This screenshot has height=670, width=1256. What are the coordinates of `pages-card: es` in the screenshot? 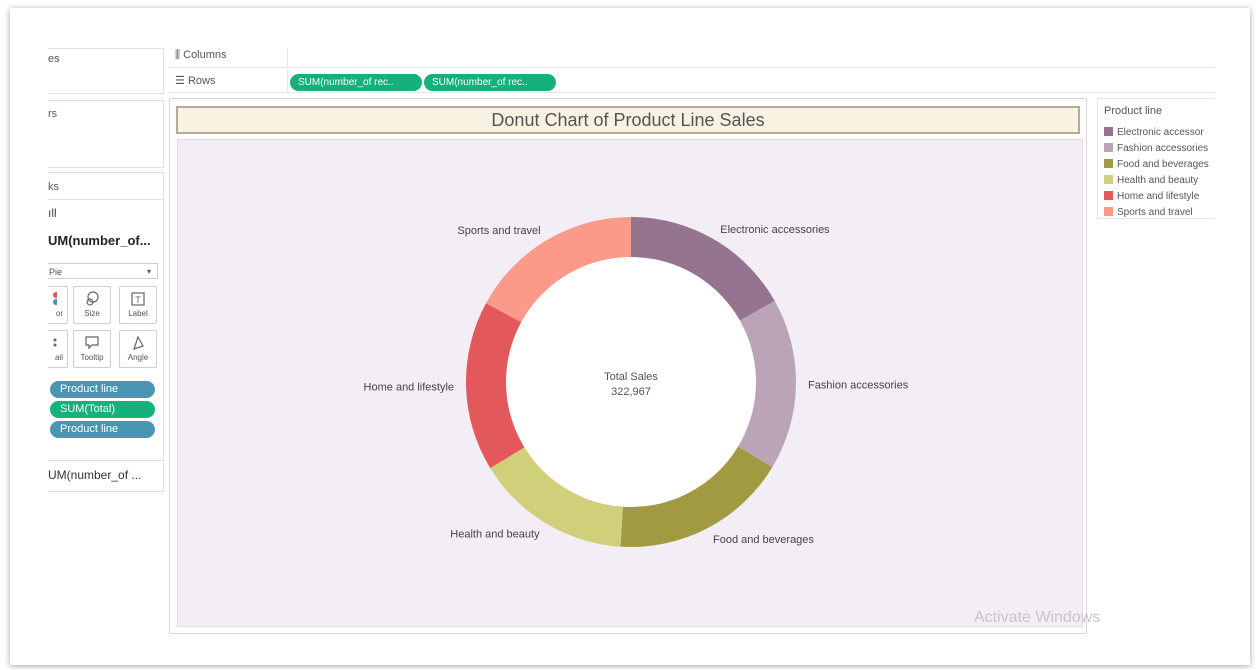 It's located at (106, 71).